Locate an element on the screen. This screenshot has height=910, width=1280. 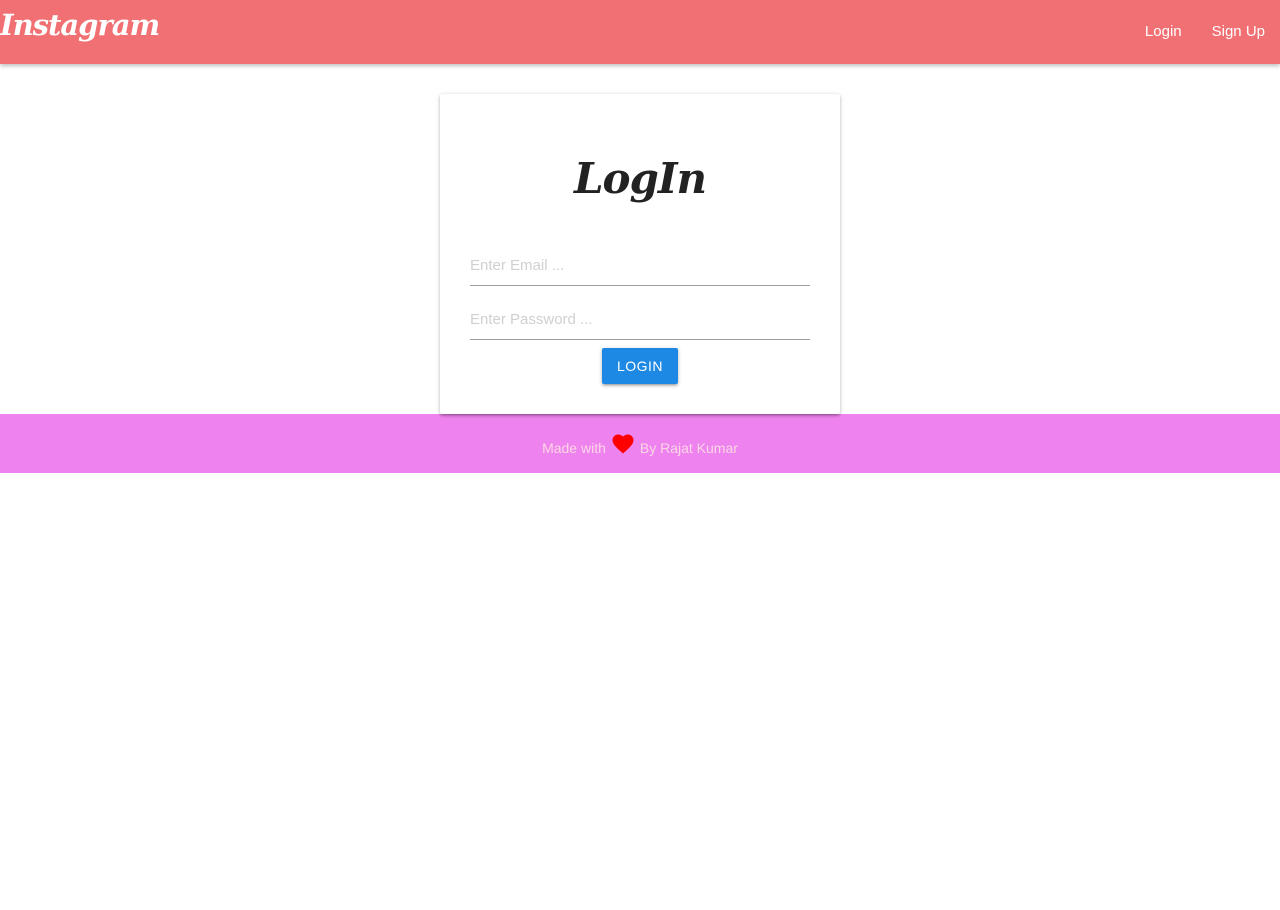
login-title: LogIn is located at coordinates (640, 178).